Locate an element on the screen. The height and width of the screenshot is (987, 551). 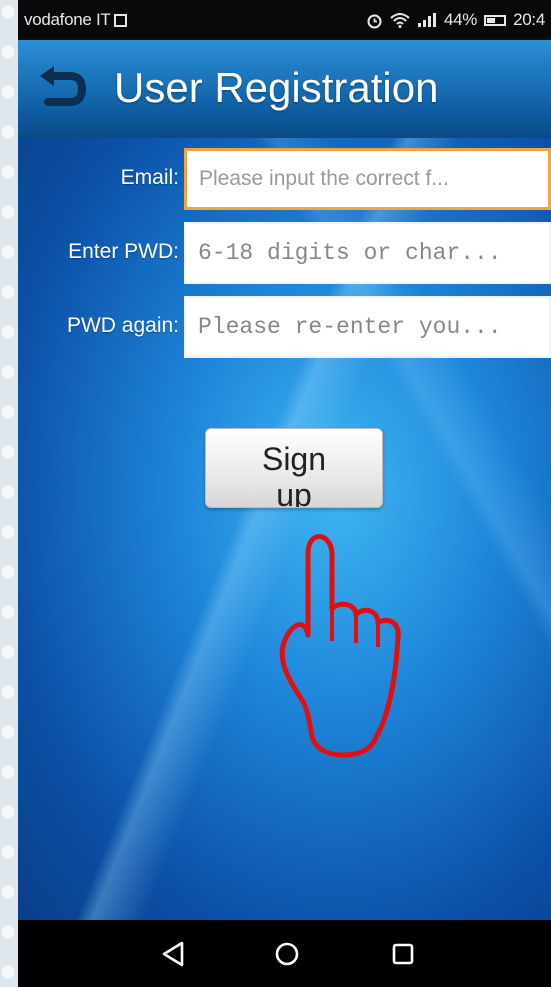
password-label: Enter PWD: is located at coordinates (123, 251).